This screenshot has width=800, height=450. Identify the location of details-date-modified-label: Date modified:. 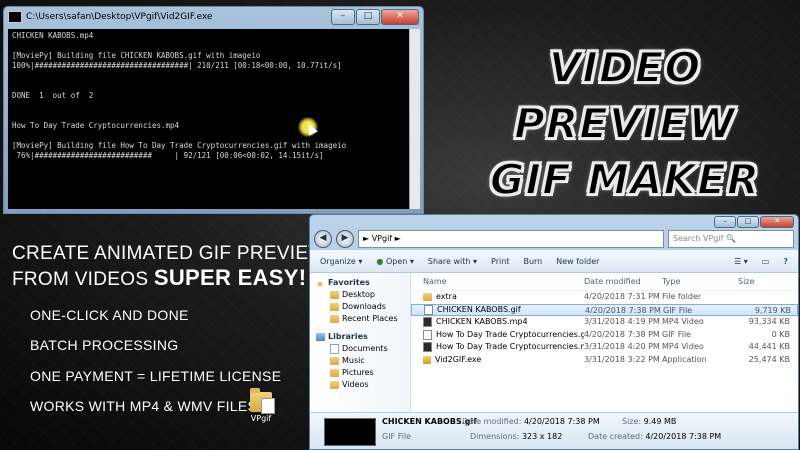
(492, 421).